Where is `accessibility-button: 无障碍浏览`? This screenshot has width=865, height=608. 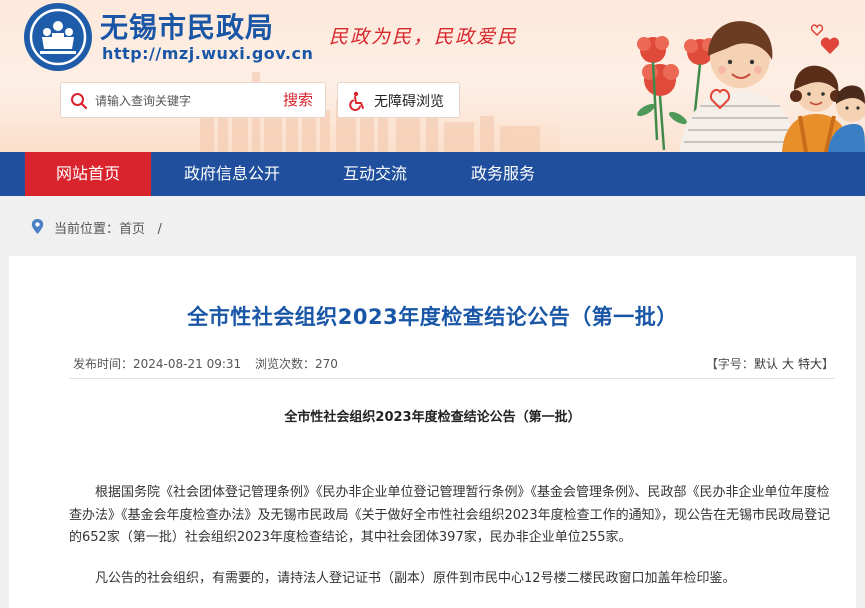 accessibility-button: 无障碍浏览 is located at coordinates (398, 100).